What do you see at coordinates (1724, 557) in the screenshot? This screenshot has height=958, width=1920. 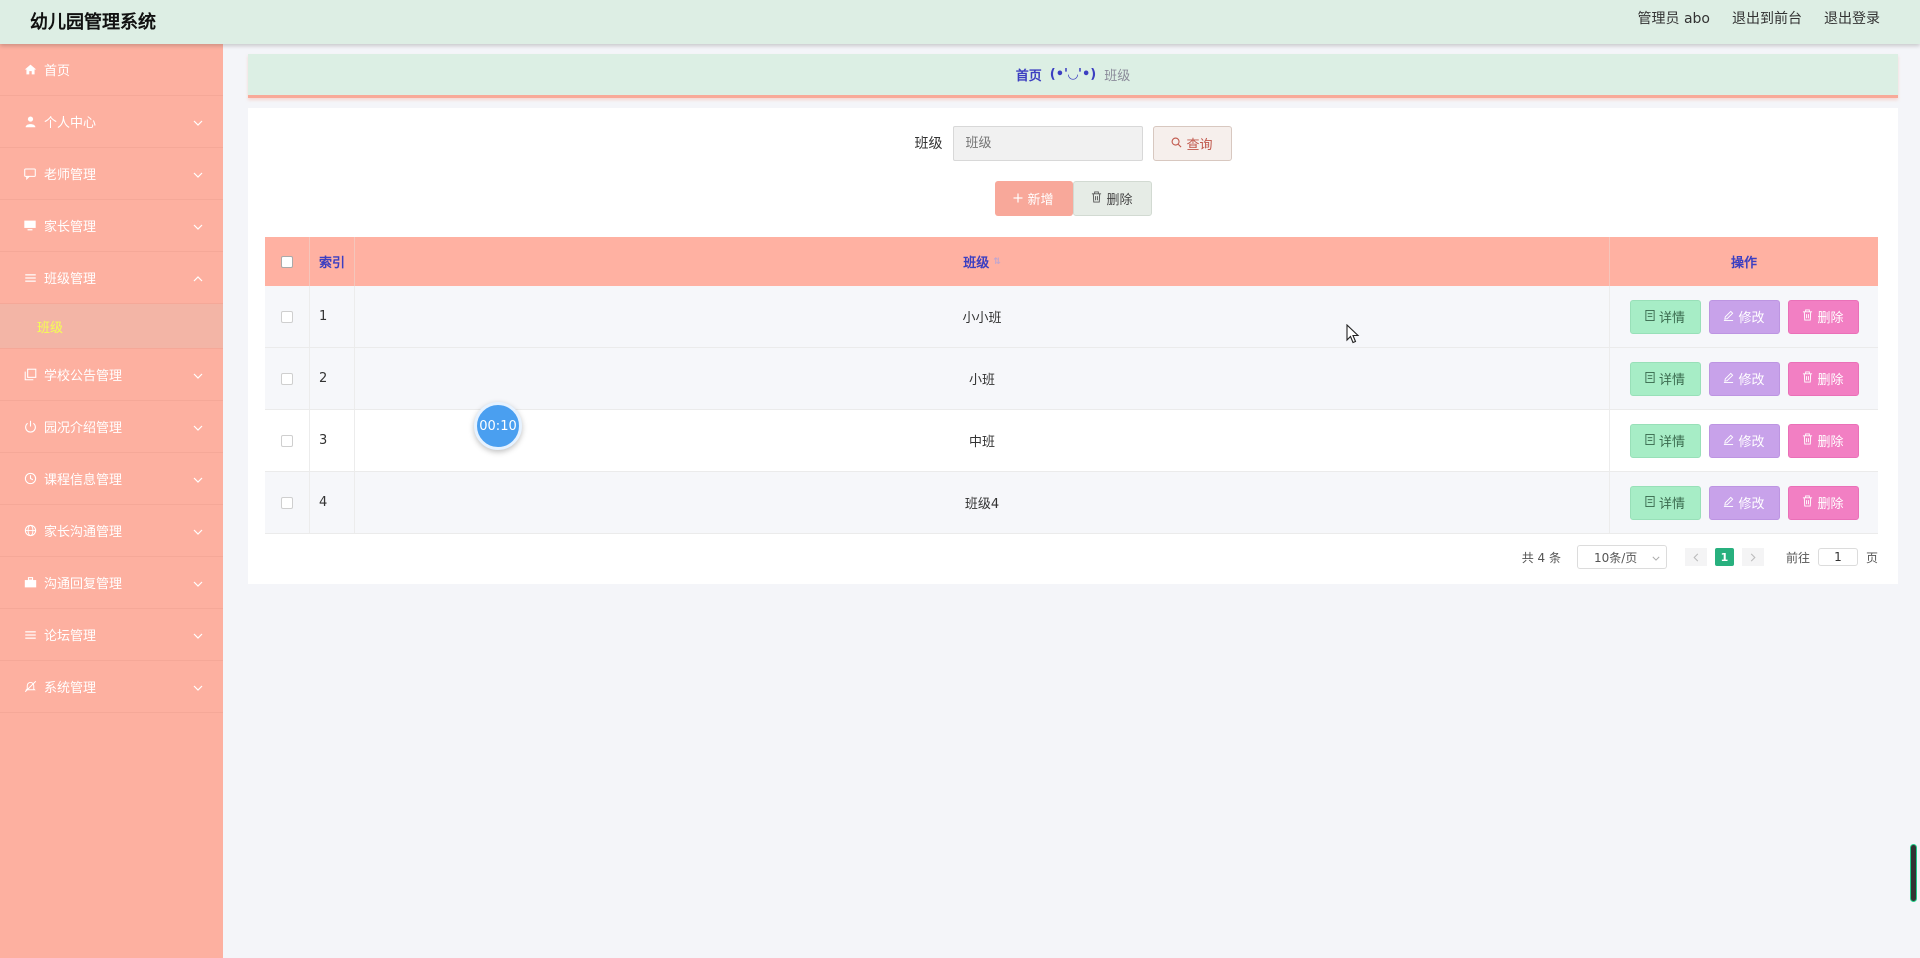 I see `page-number-active: 1` at bounding box center [1724, 557].